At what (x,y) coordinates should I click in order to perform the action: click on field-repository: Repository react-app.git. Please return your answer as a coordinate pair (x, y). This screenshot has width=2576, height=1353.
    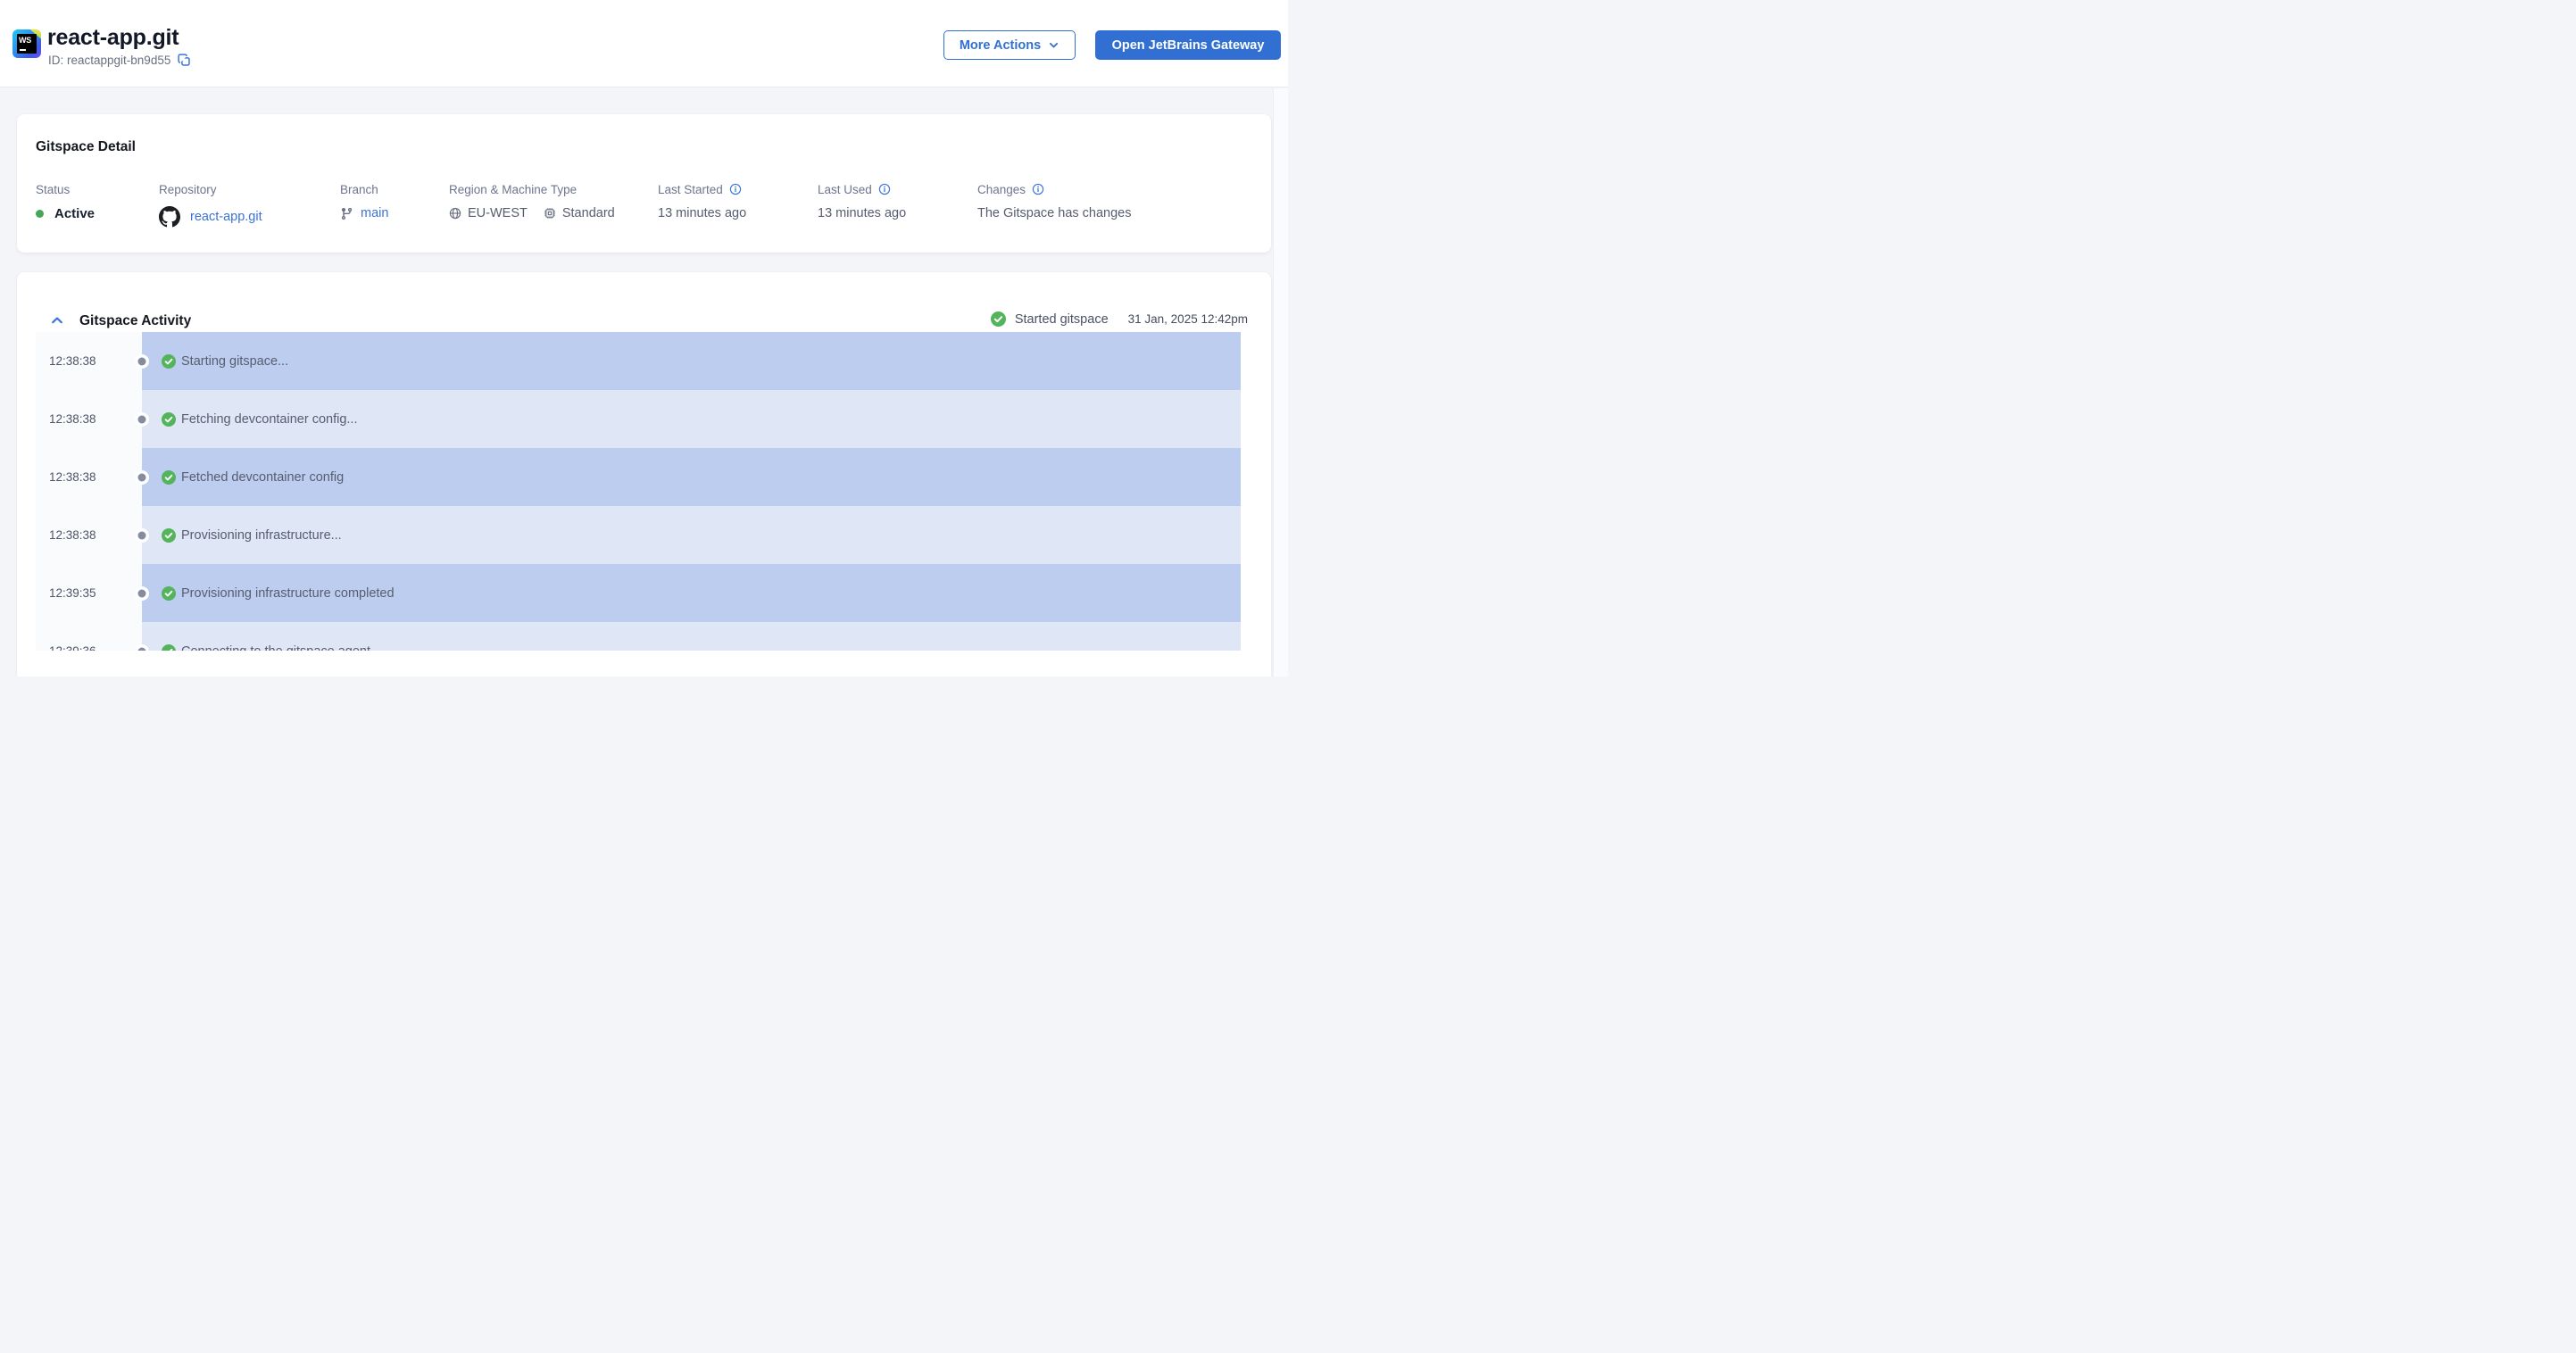
    Looking at the image, I should click on (211, 205).